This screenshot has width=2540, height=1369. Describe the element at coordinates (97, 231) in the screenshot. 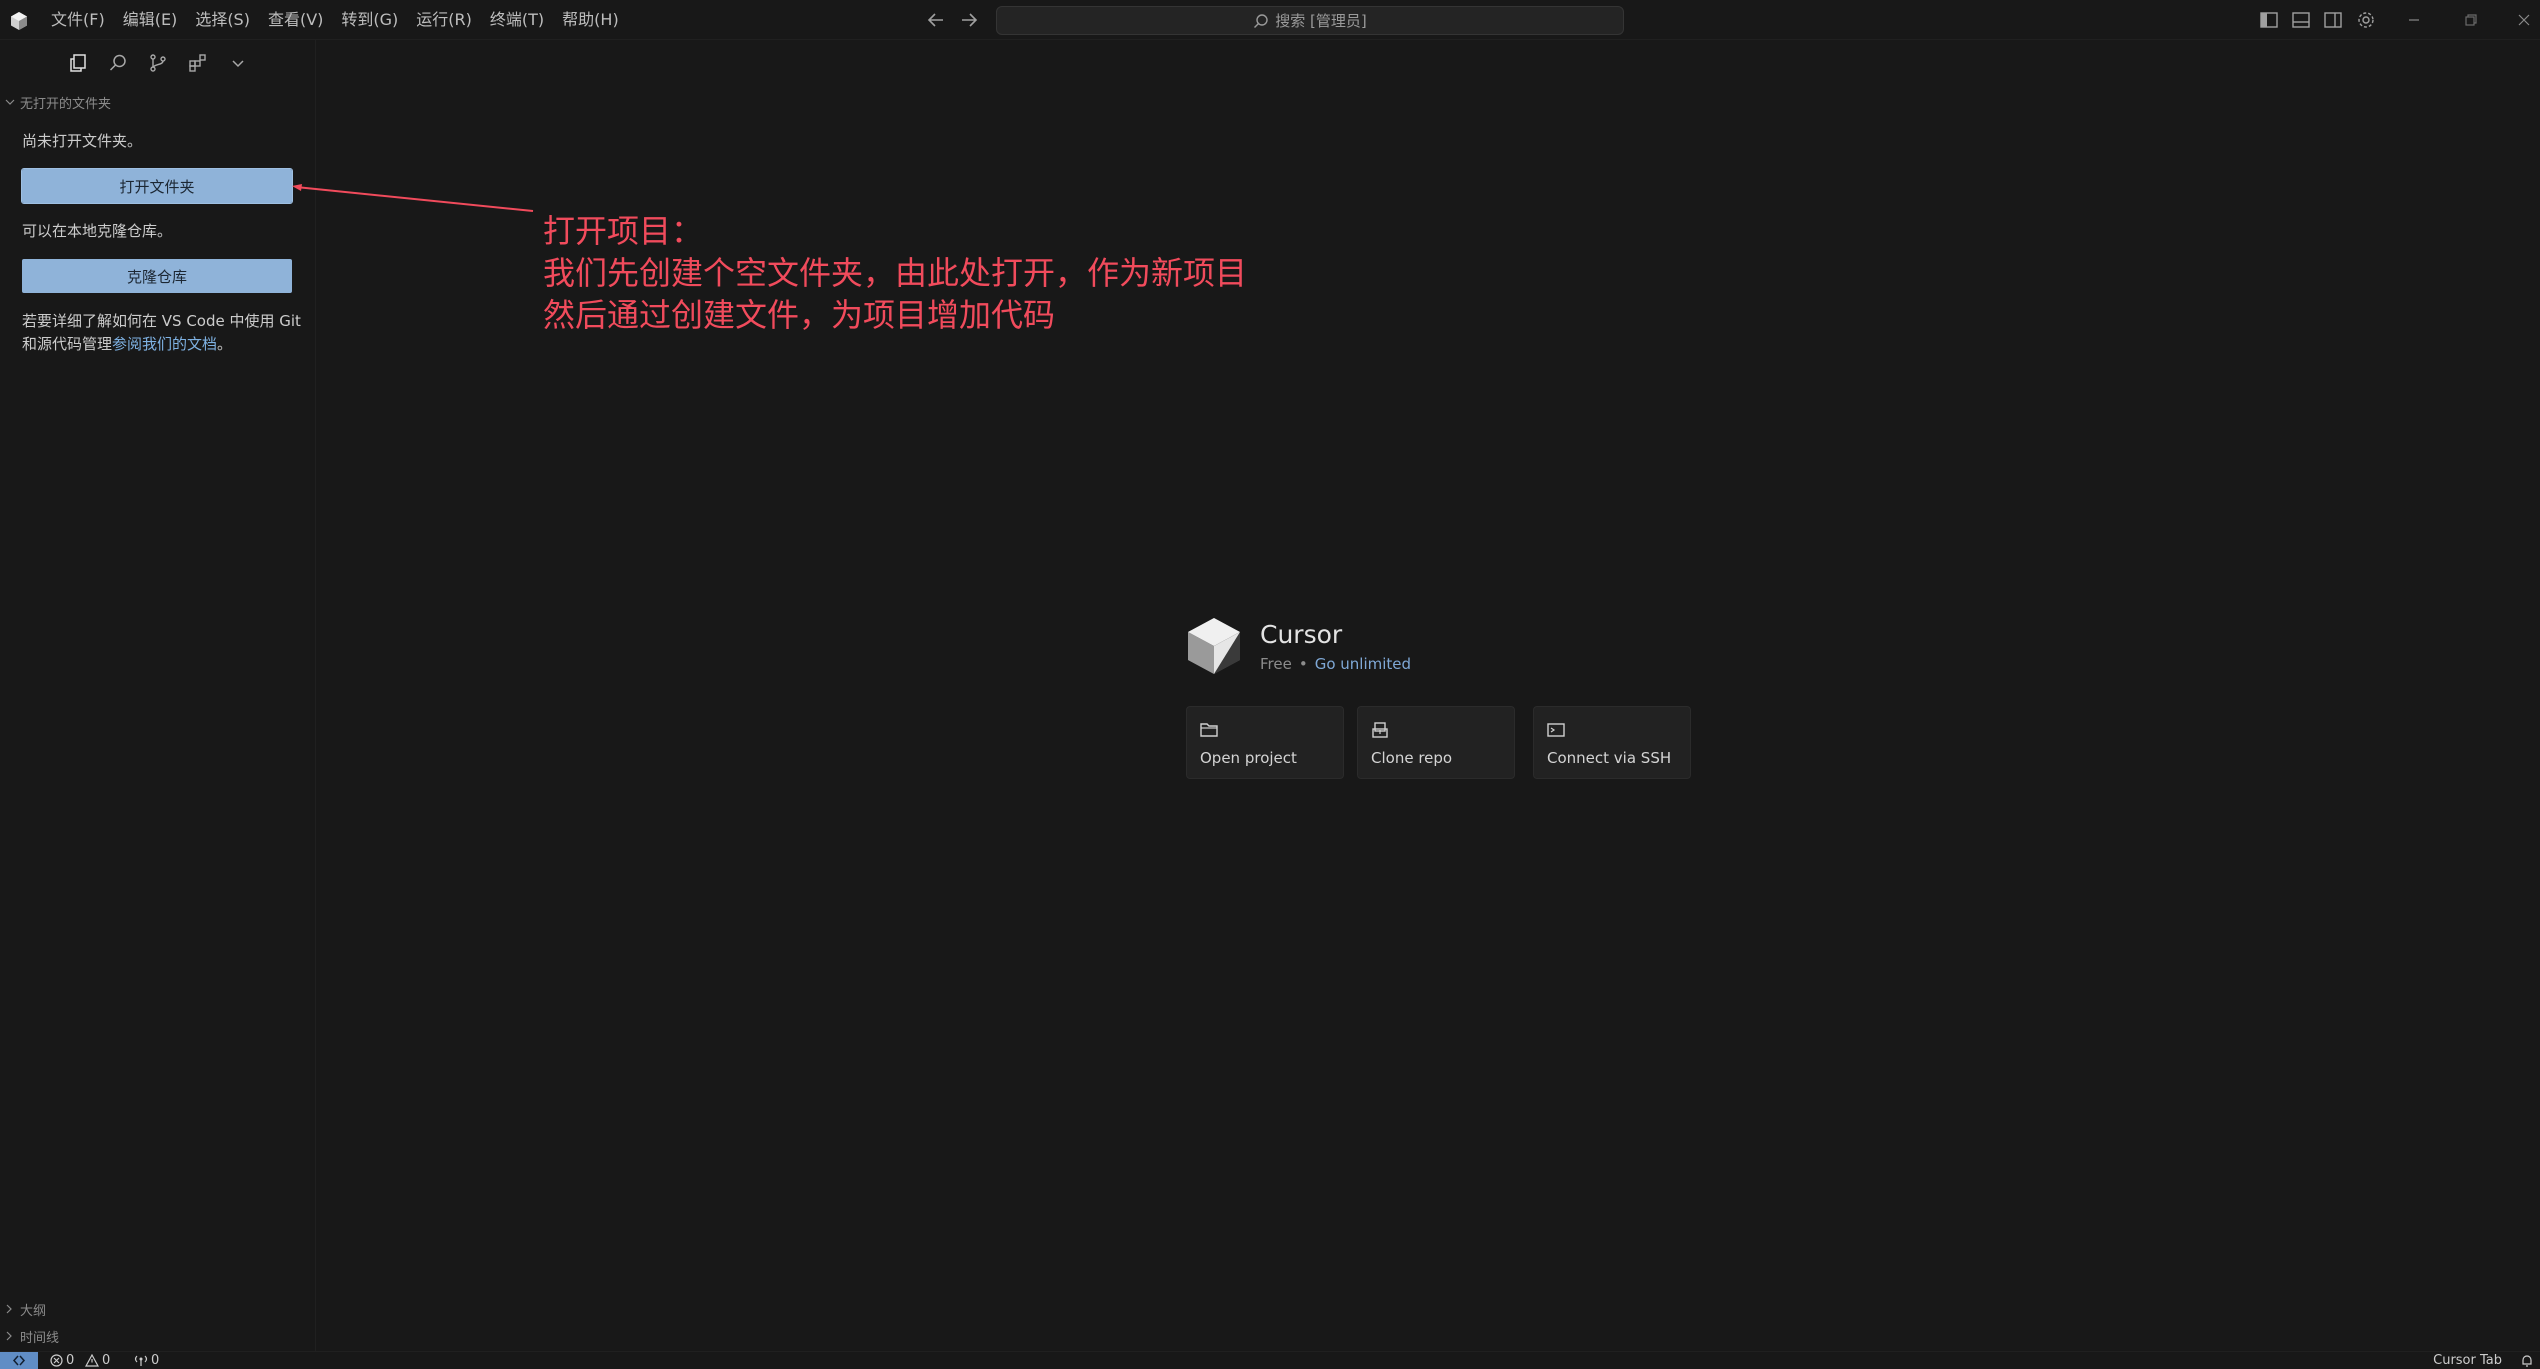

I see `clone-hint-message: 可以在本地克隆仓库。` at that location.